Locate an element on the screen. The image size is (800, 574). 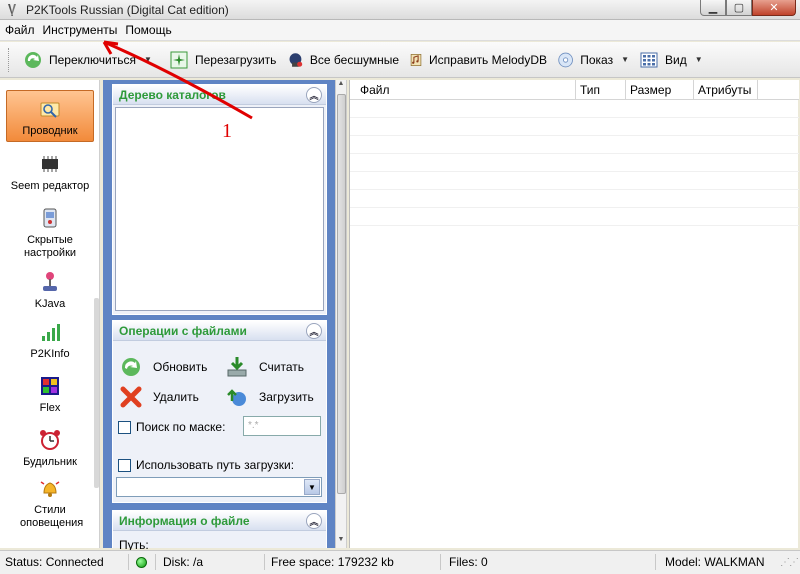
sidebar-item-label: P2KInfo is located at coordinates (50, 354).